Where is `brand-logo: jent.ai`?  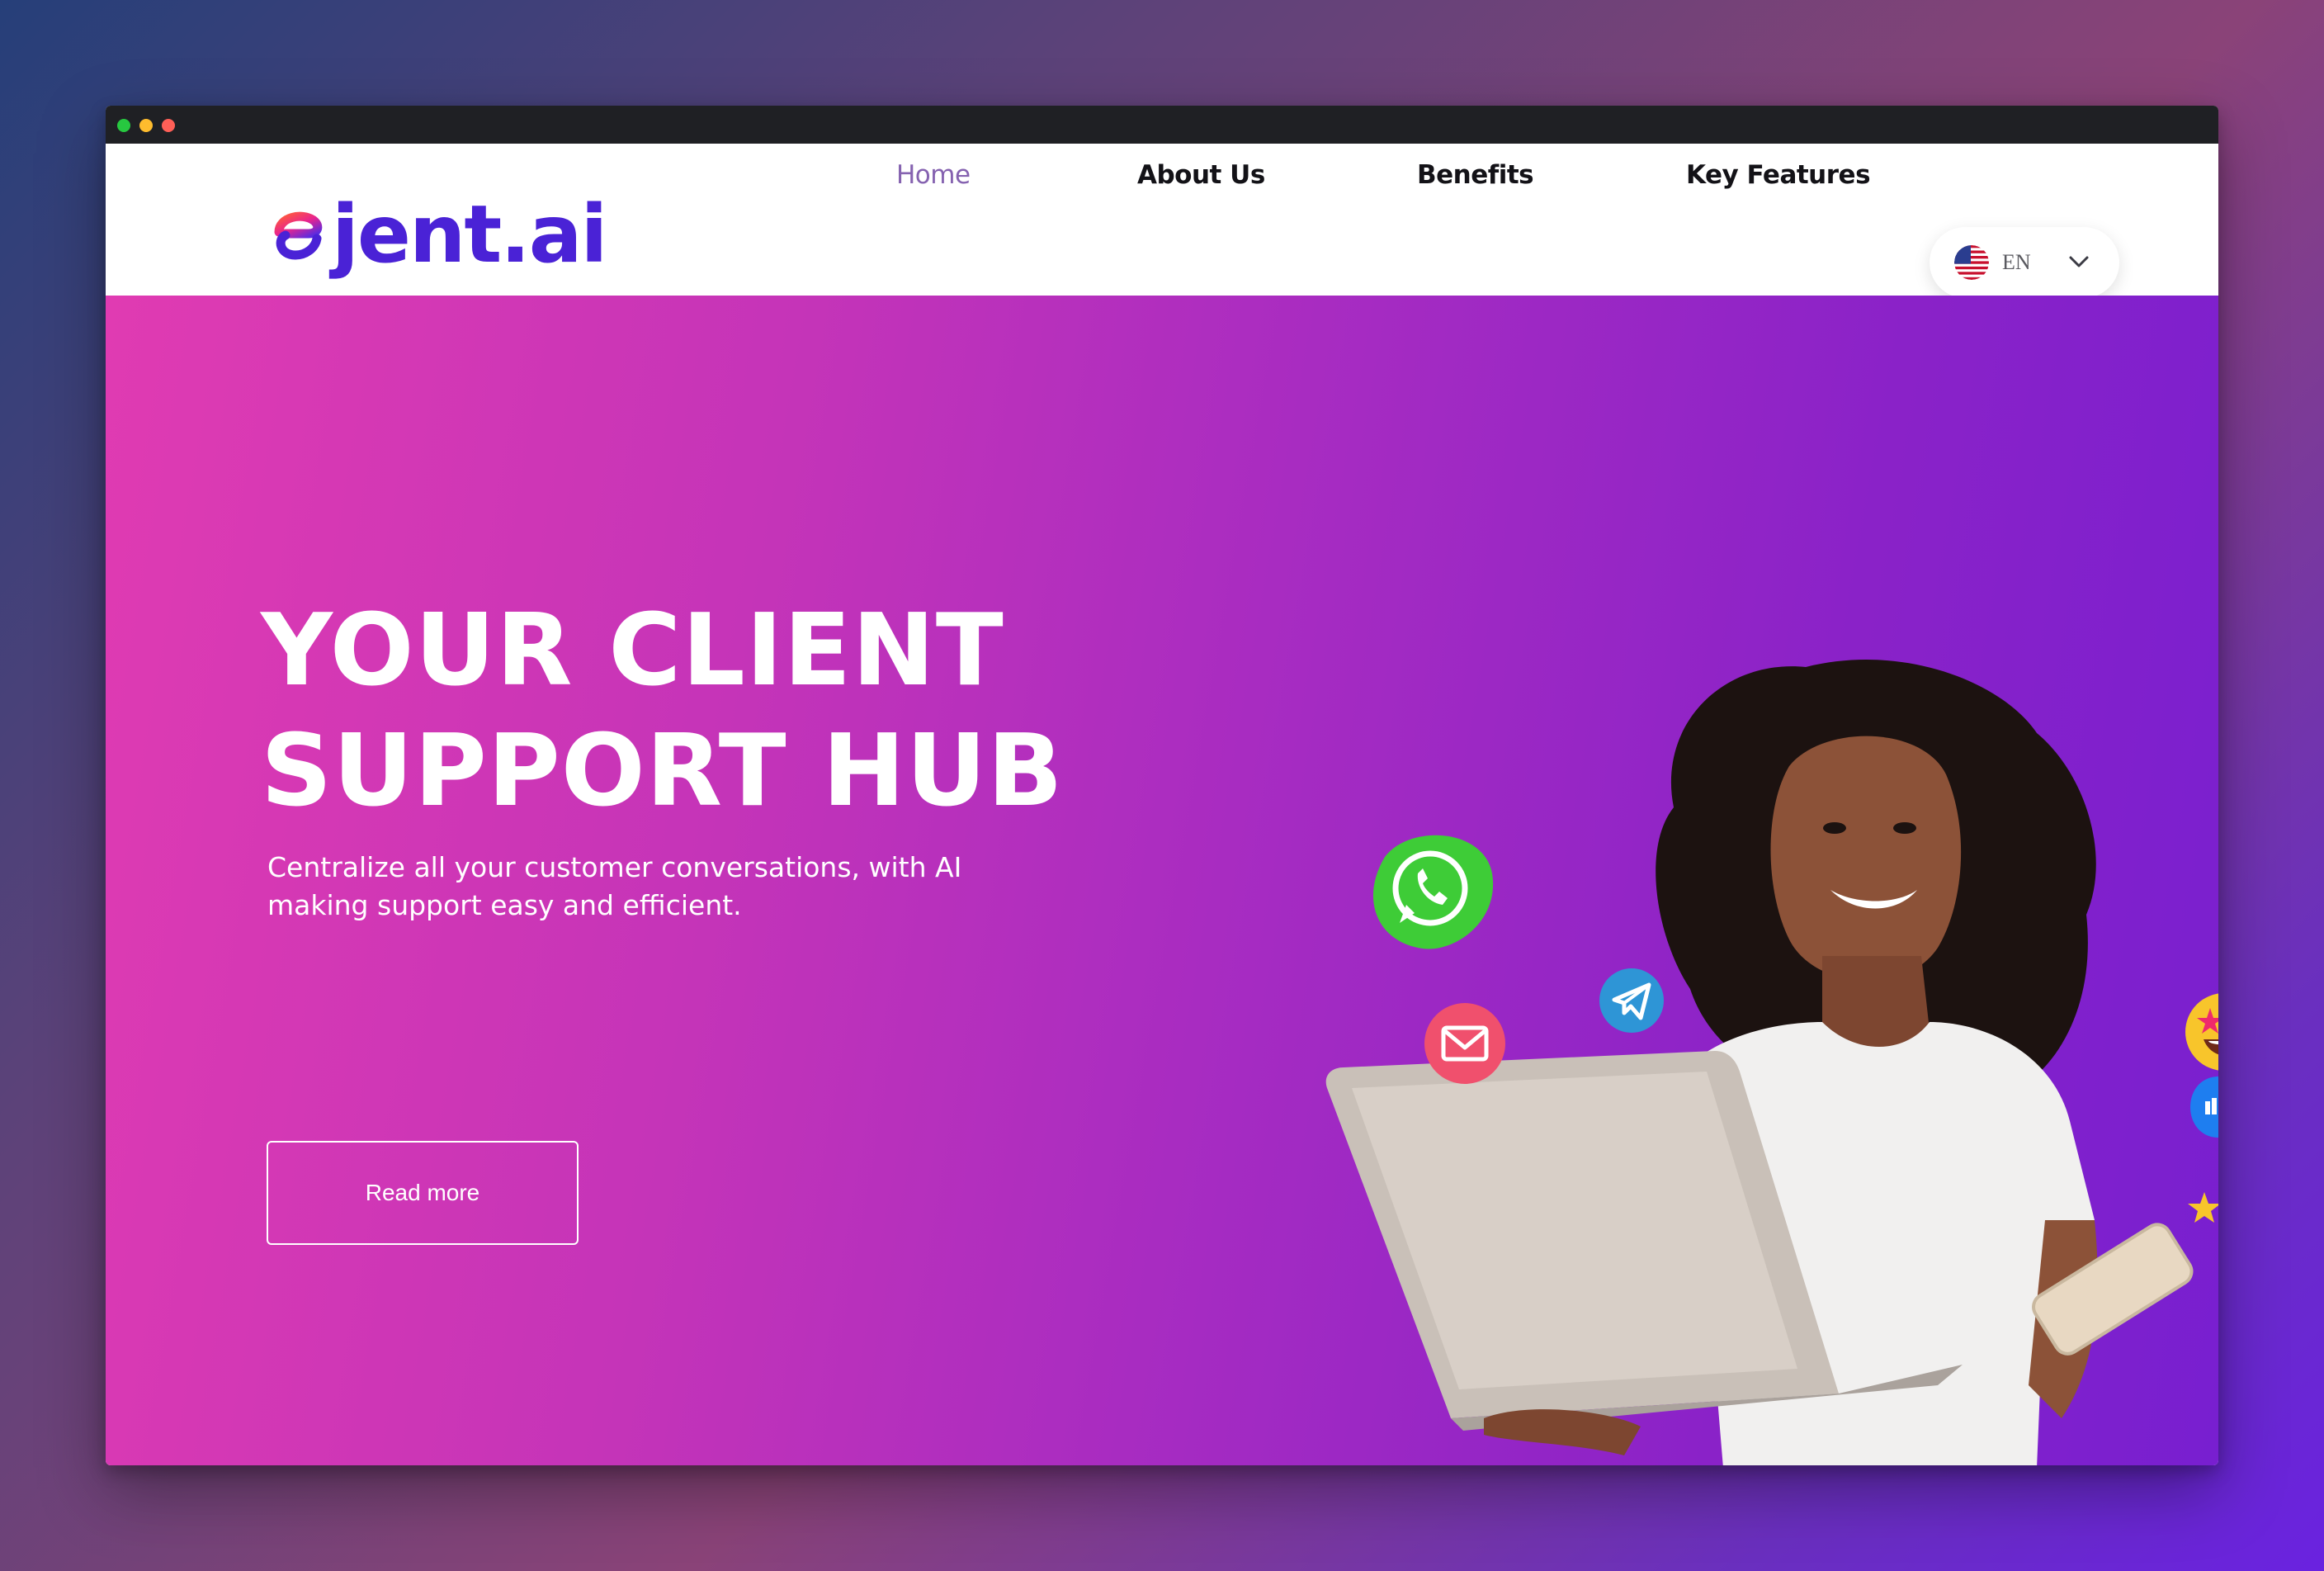
brand-logo: jent.ai is located at coordinates (438, 234).